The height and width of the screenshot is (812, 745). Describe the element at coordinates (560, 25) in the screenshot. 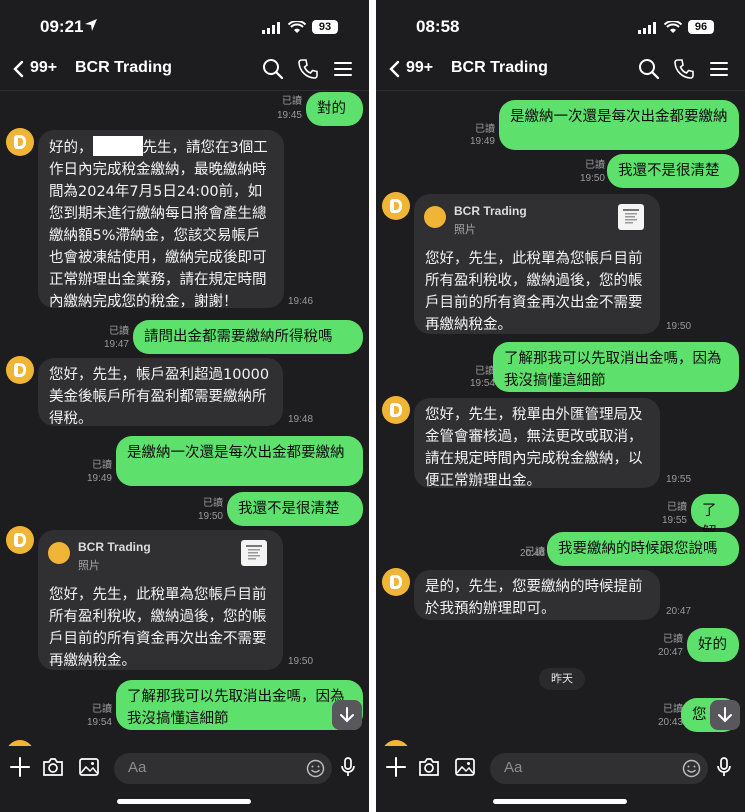

I see `status-bar: 08:58 96` at that location.